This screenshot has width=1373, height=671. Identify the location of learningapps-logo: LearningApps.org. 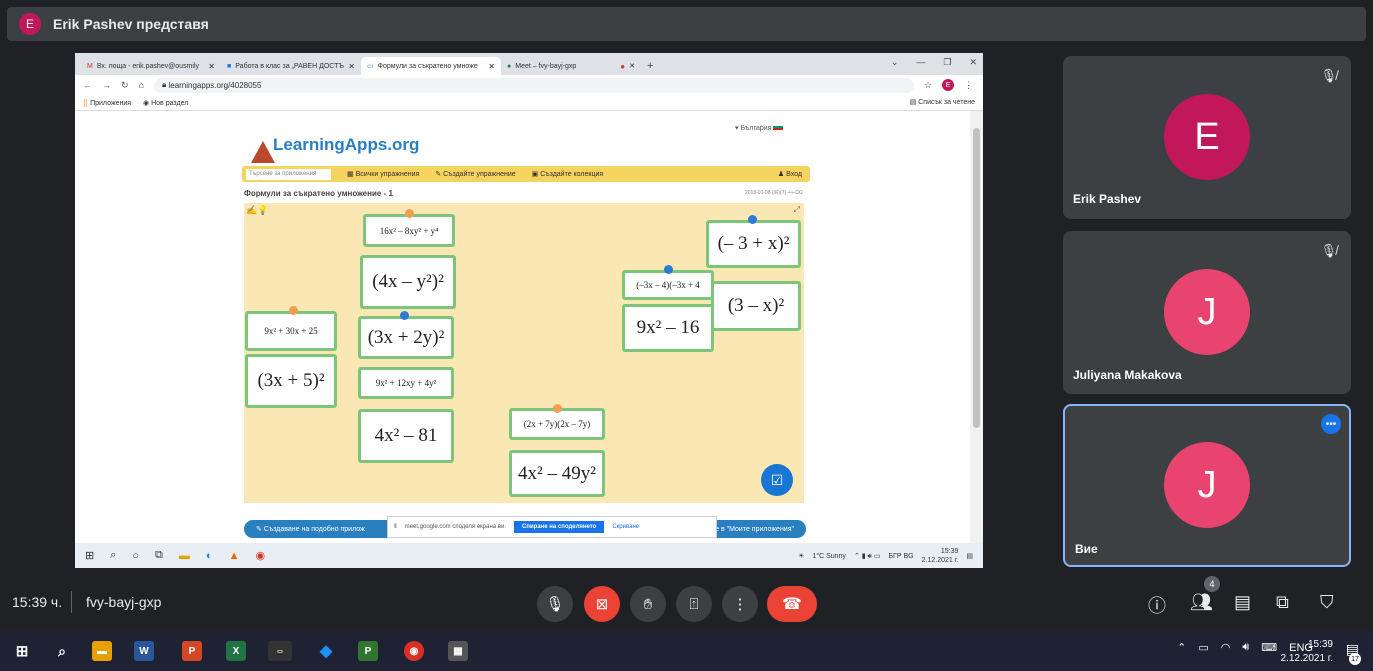
(346, 145).